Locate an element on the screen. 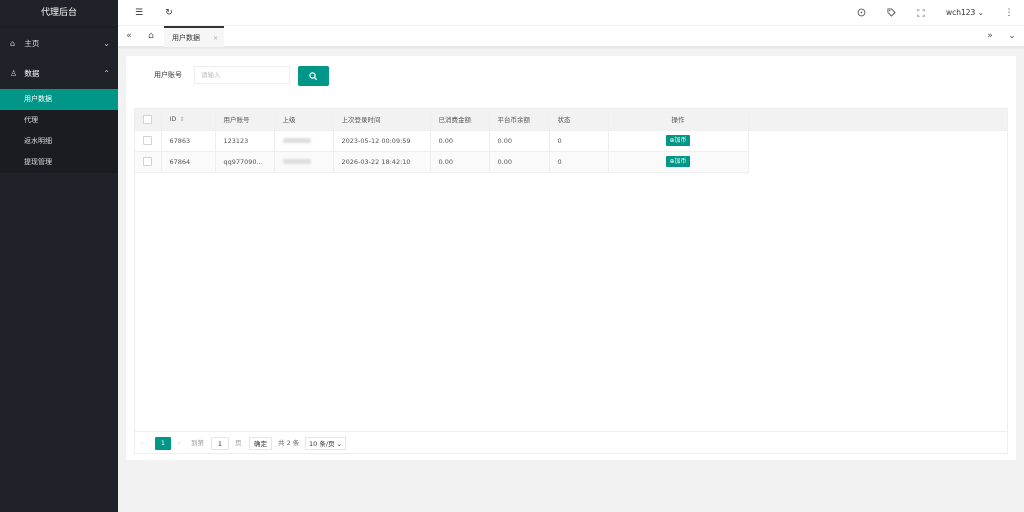 The image size is (1024, 512). more-icon: ⋮ is located at coordinates (1009, 13).